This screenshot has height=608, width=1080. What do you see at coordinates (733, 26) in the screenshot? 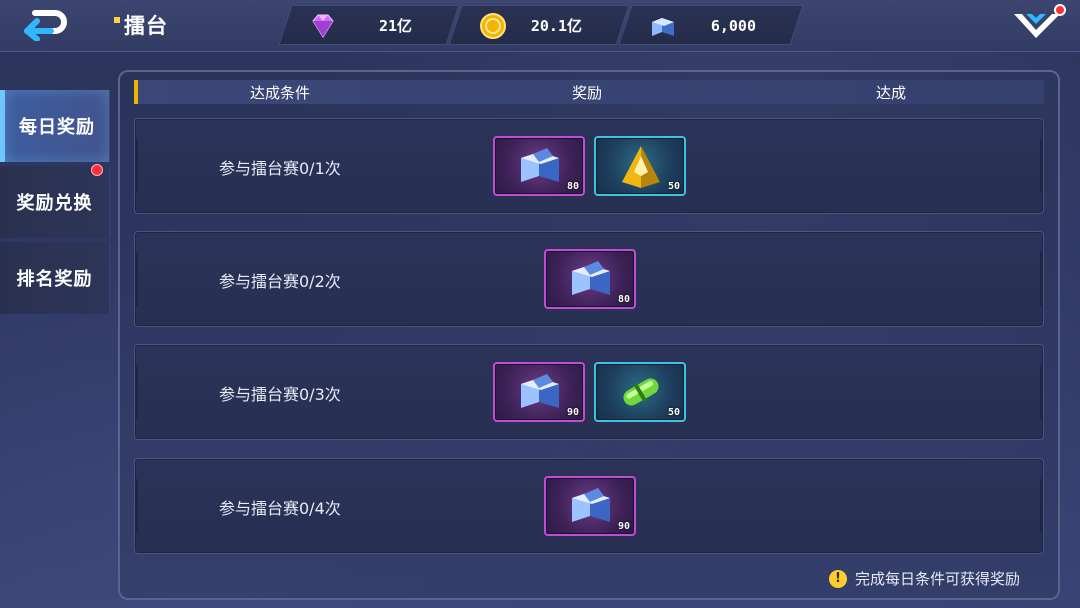
I see `arena-box-value: 6,000` at bounding box center [733, 26].